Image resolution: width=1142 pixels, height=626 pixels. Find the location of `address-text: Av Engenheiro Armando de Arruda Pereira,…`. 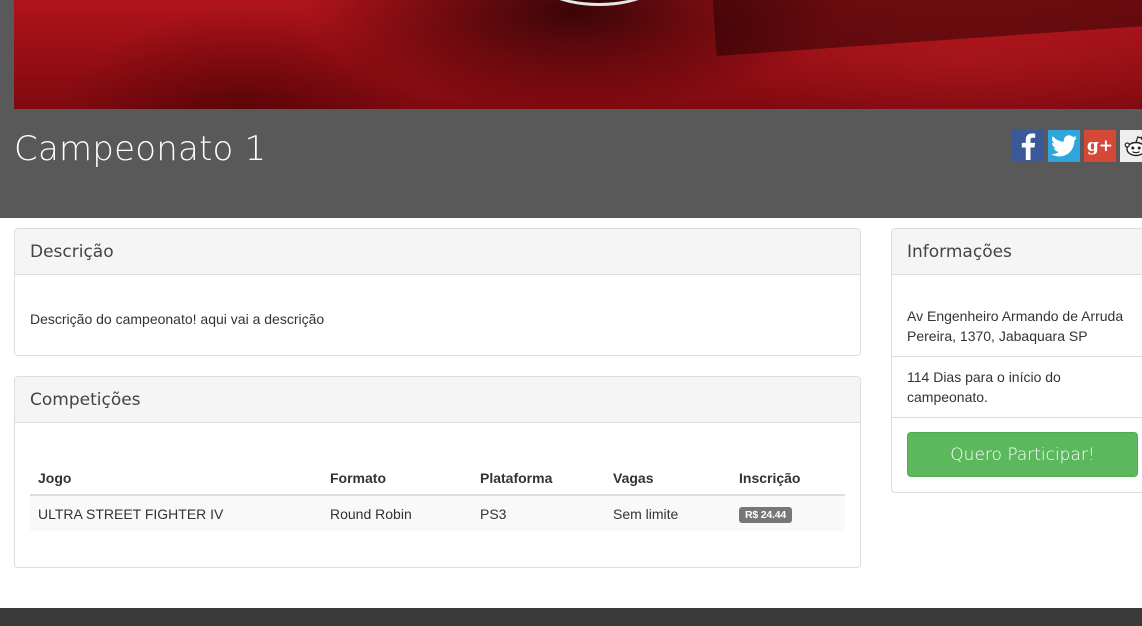

address-text: Av Engenheiro Armando de Arruda Pereira,… is located at coordinates (1017, 316).